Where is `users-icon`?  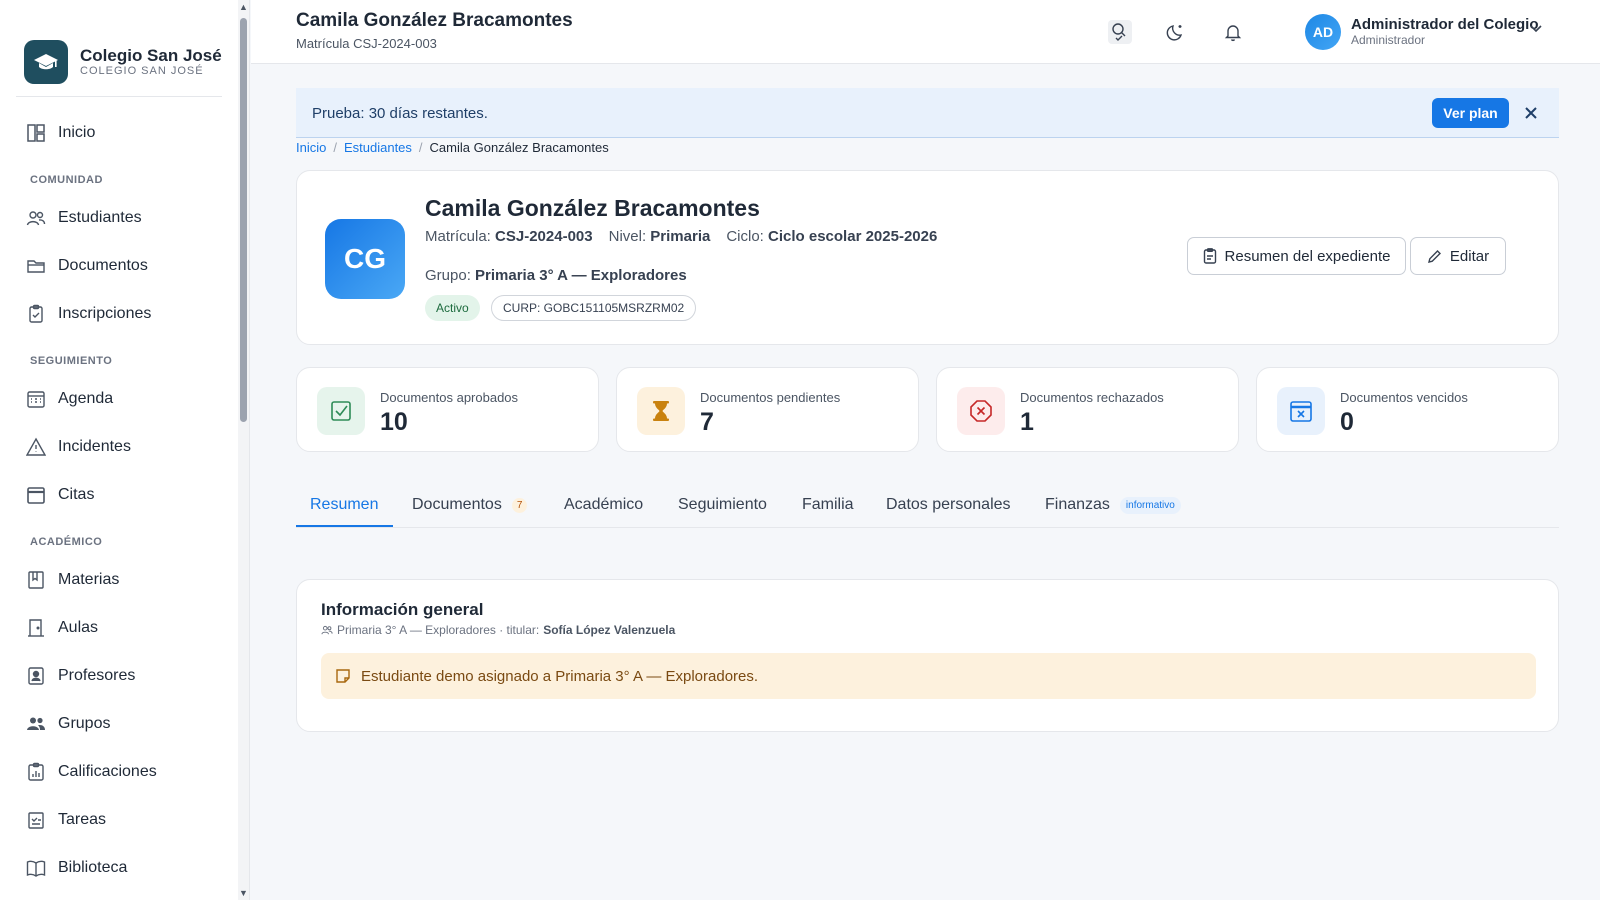 users-icon is located at coordinates (327, 630).